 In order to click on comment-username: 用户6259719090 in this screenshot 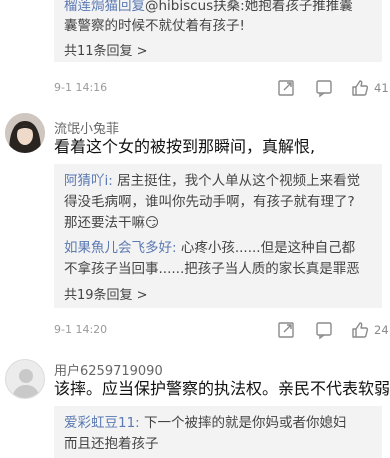, I will do `click(108, 369)`.